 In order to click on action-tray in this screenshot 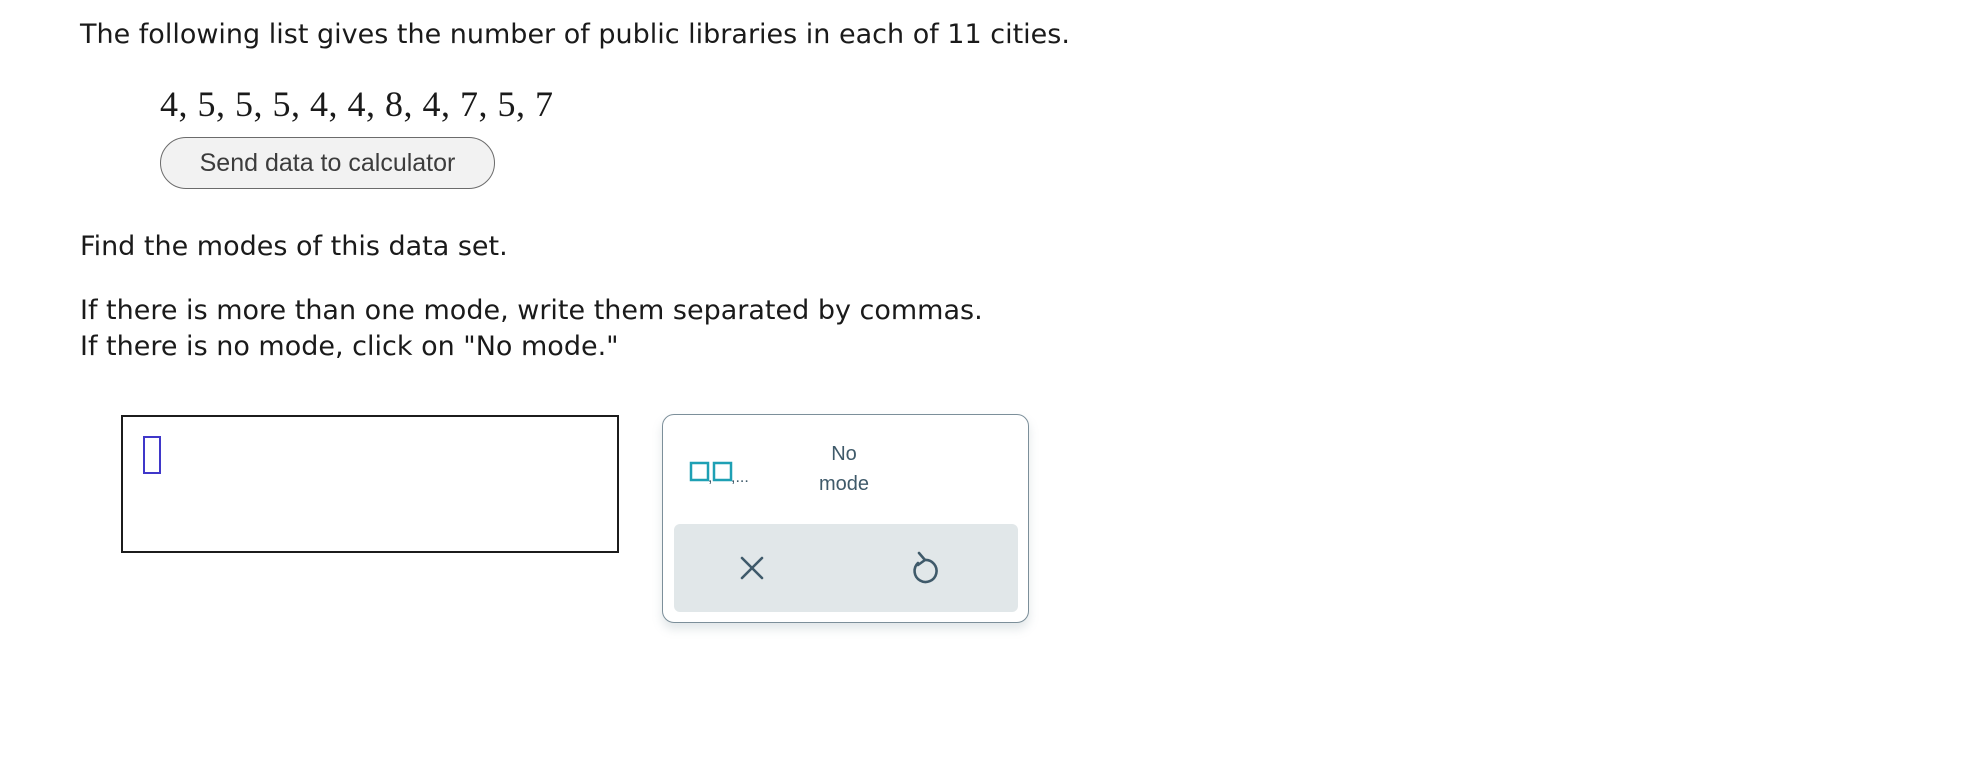, I will do `click(846, 568)`.